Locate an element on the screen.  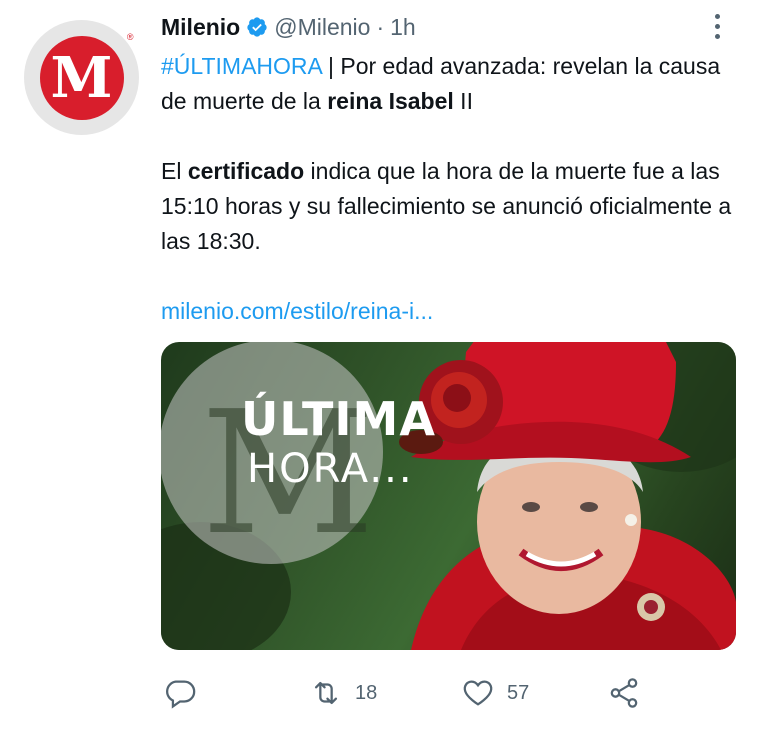
more-options-icon is located at coordinates (717, 28).